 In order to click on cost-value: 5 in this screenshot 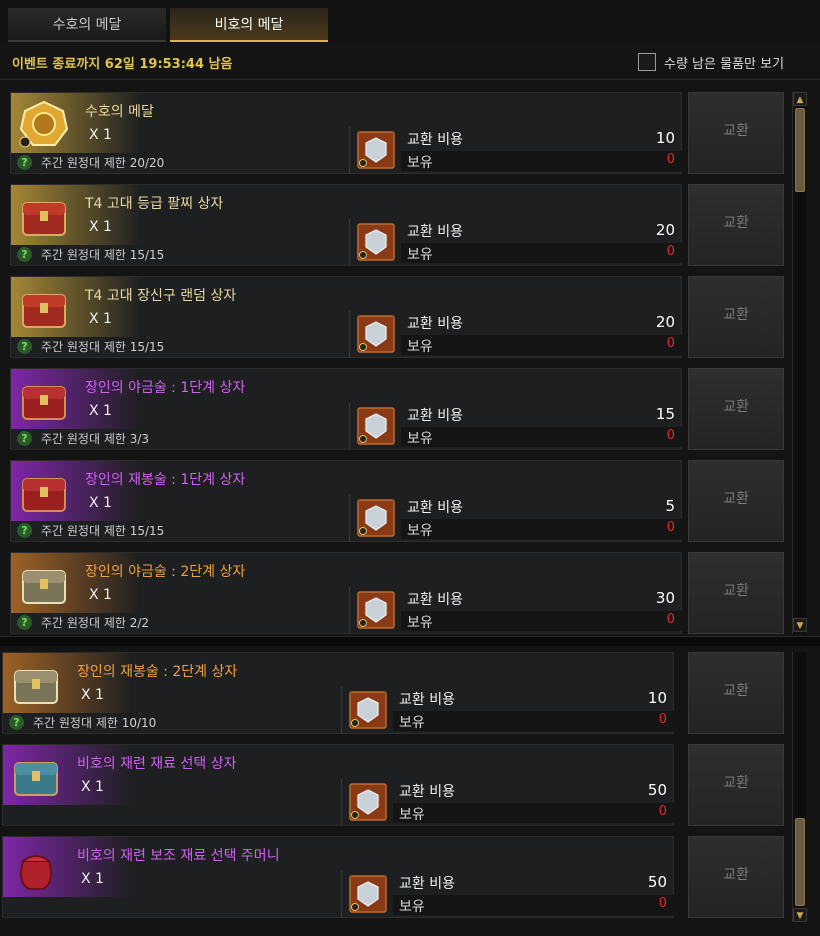, I will do `click(670, 506)`.